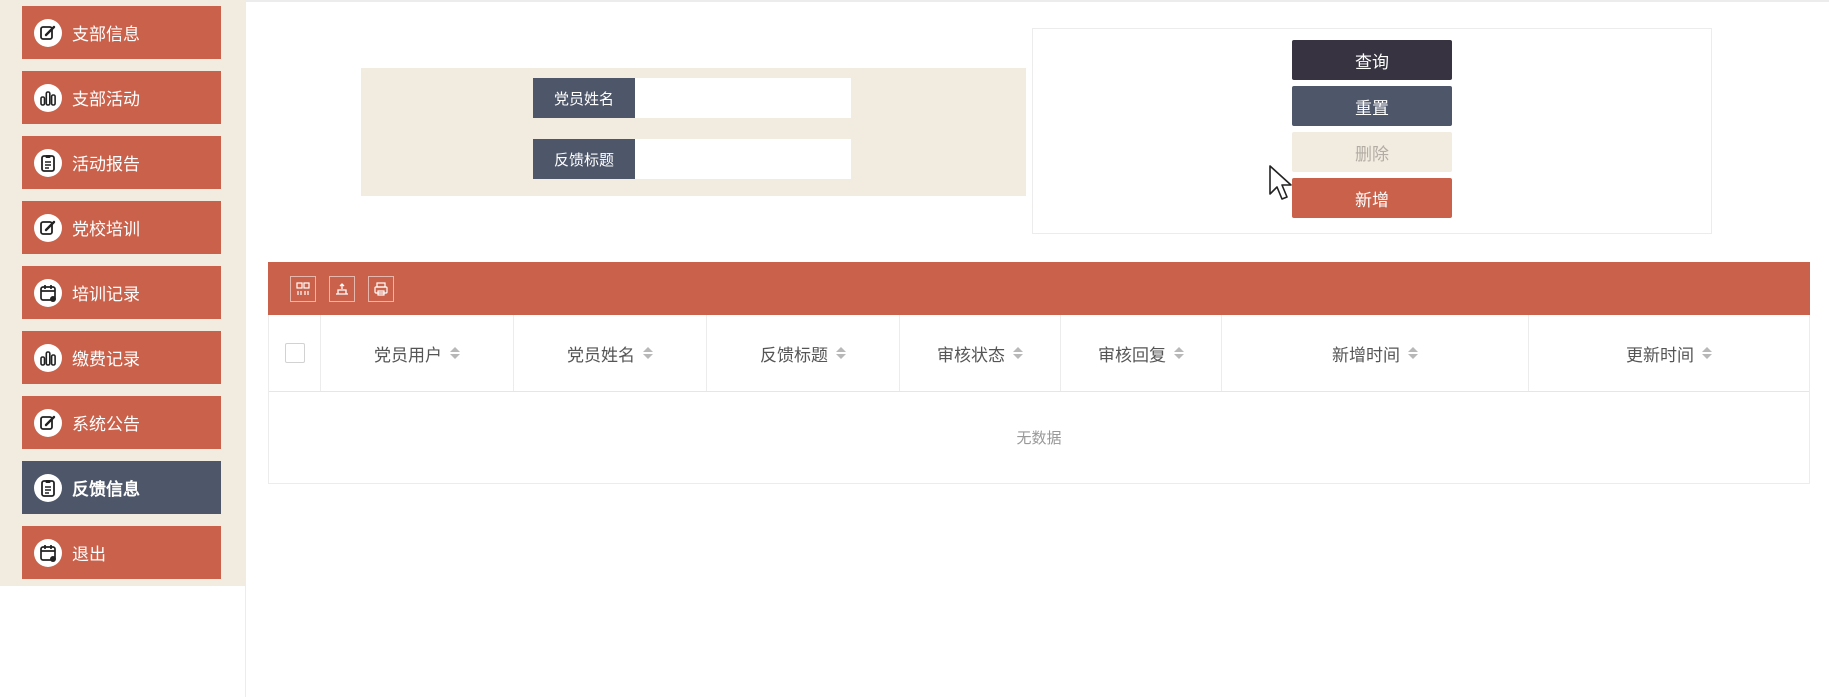 Image resolution: width=1829 pixels, height=697 pixels. I want to click on column-header-label: 党员姓名, so click(601, 355).